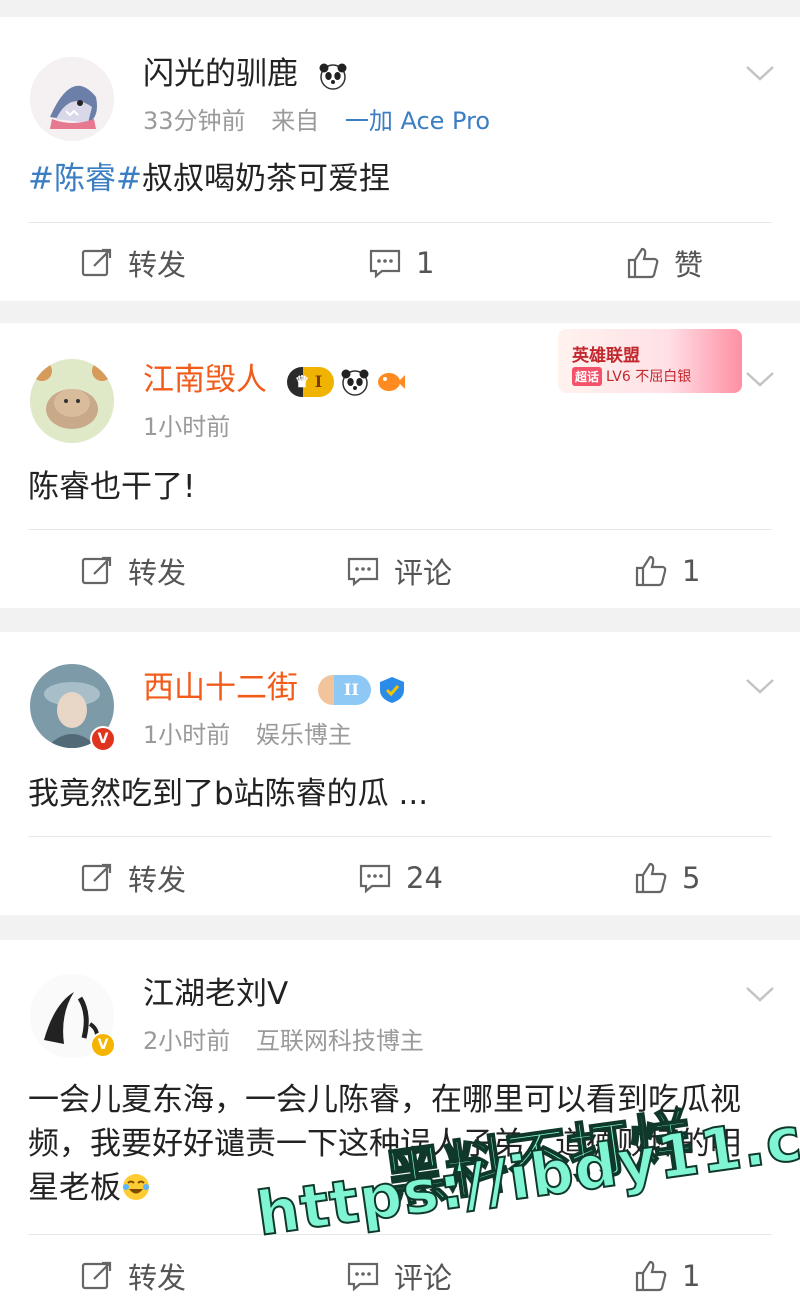 This screenshot has width=800, height=1316. I want to click on laugh-cry-emoji, so click(136, 1187).